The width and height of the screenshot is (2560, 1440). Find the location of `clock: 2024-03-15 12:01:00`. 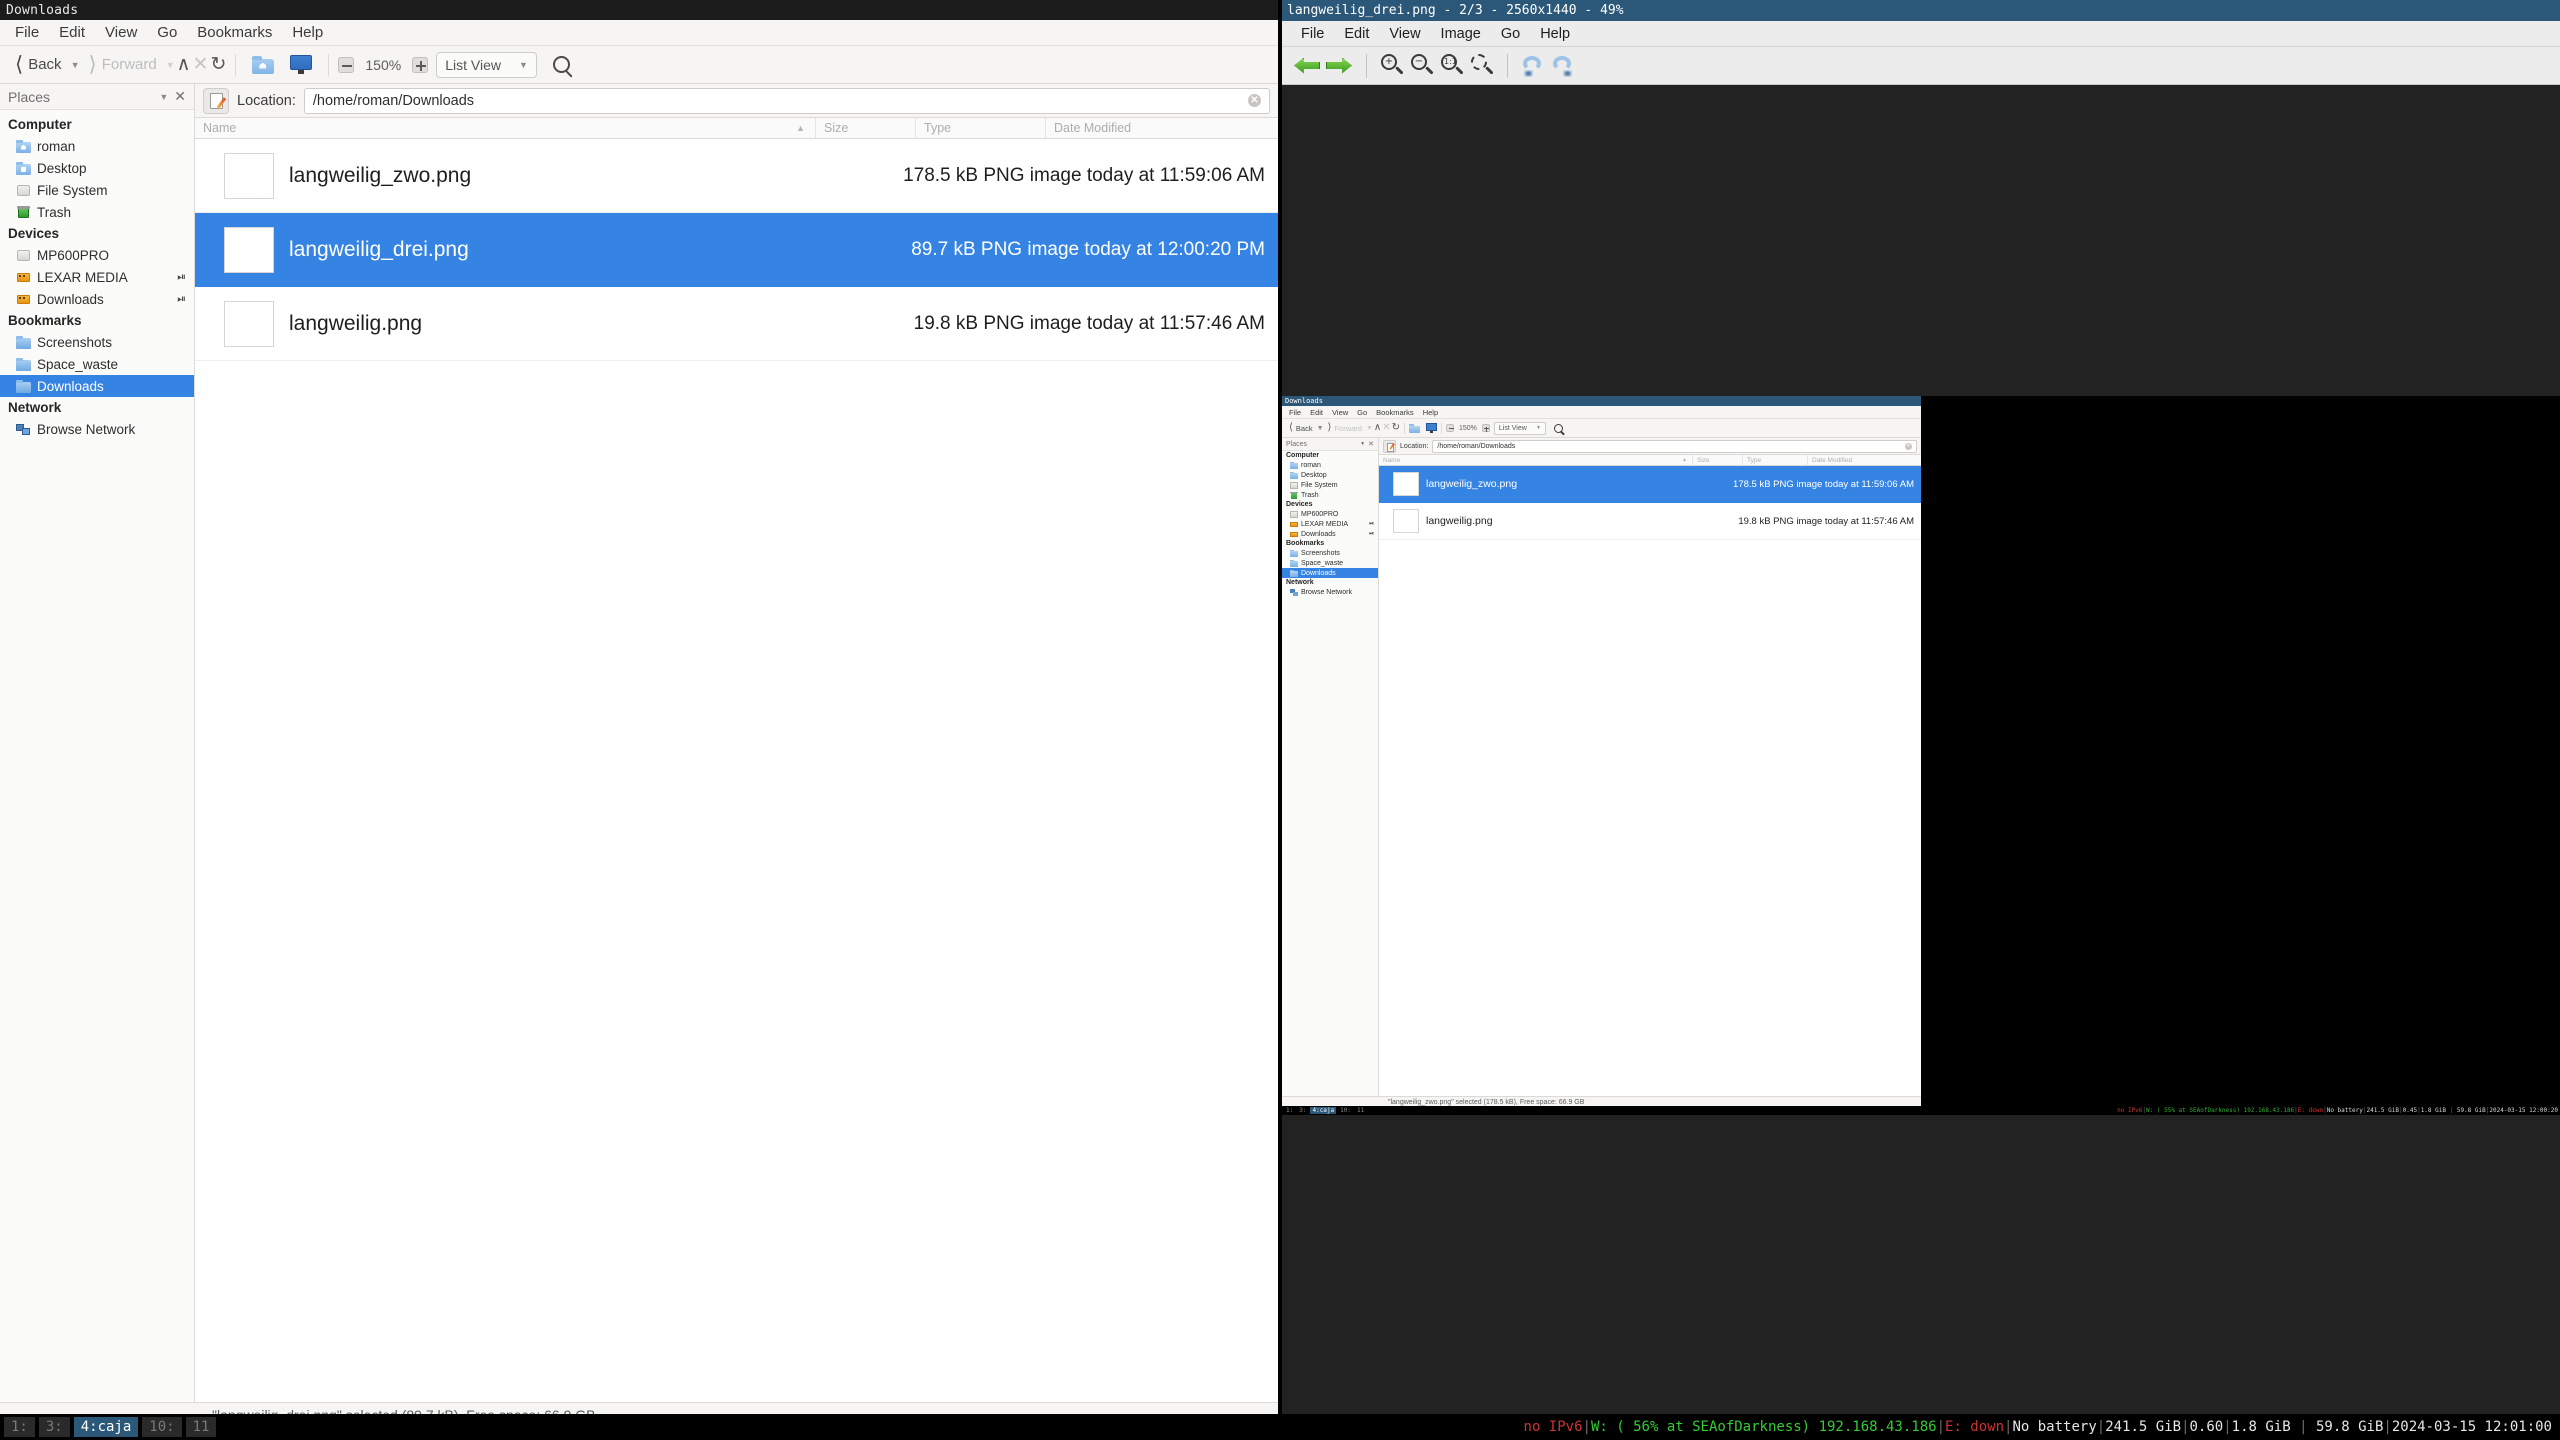

clock: 2024-03-15 12:01:00 is located at coordinates (2471, 1427).